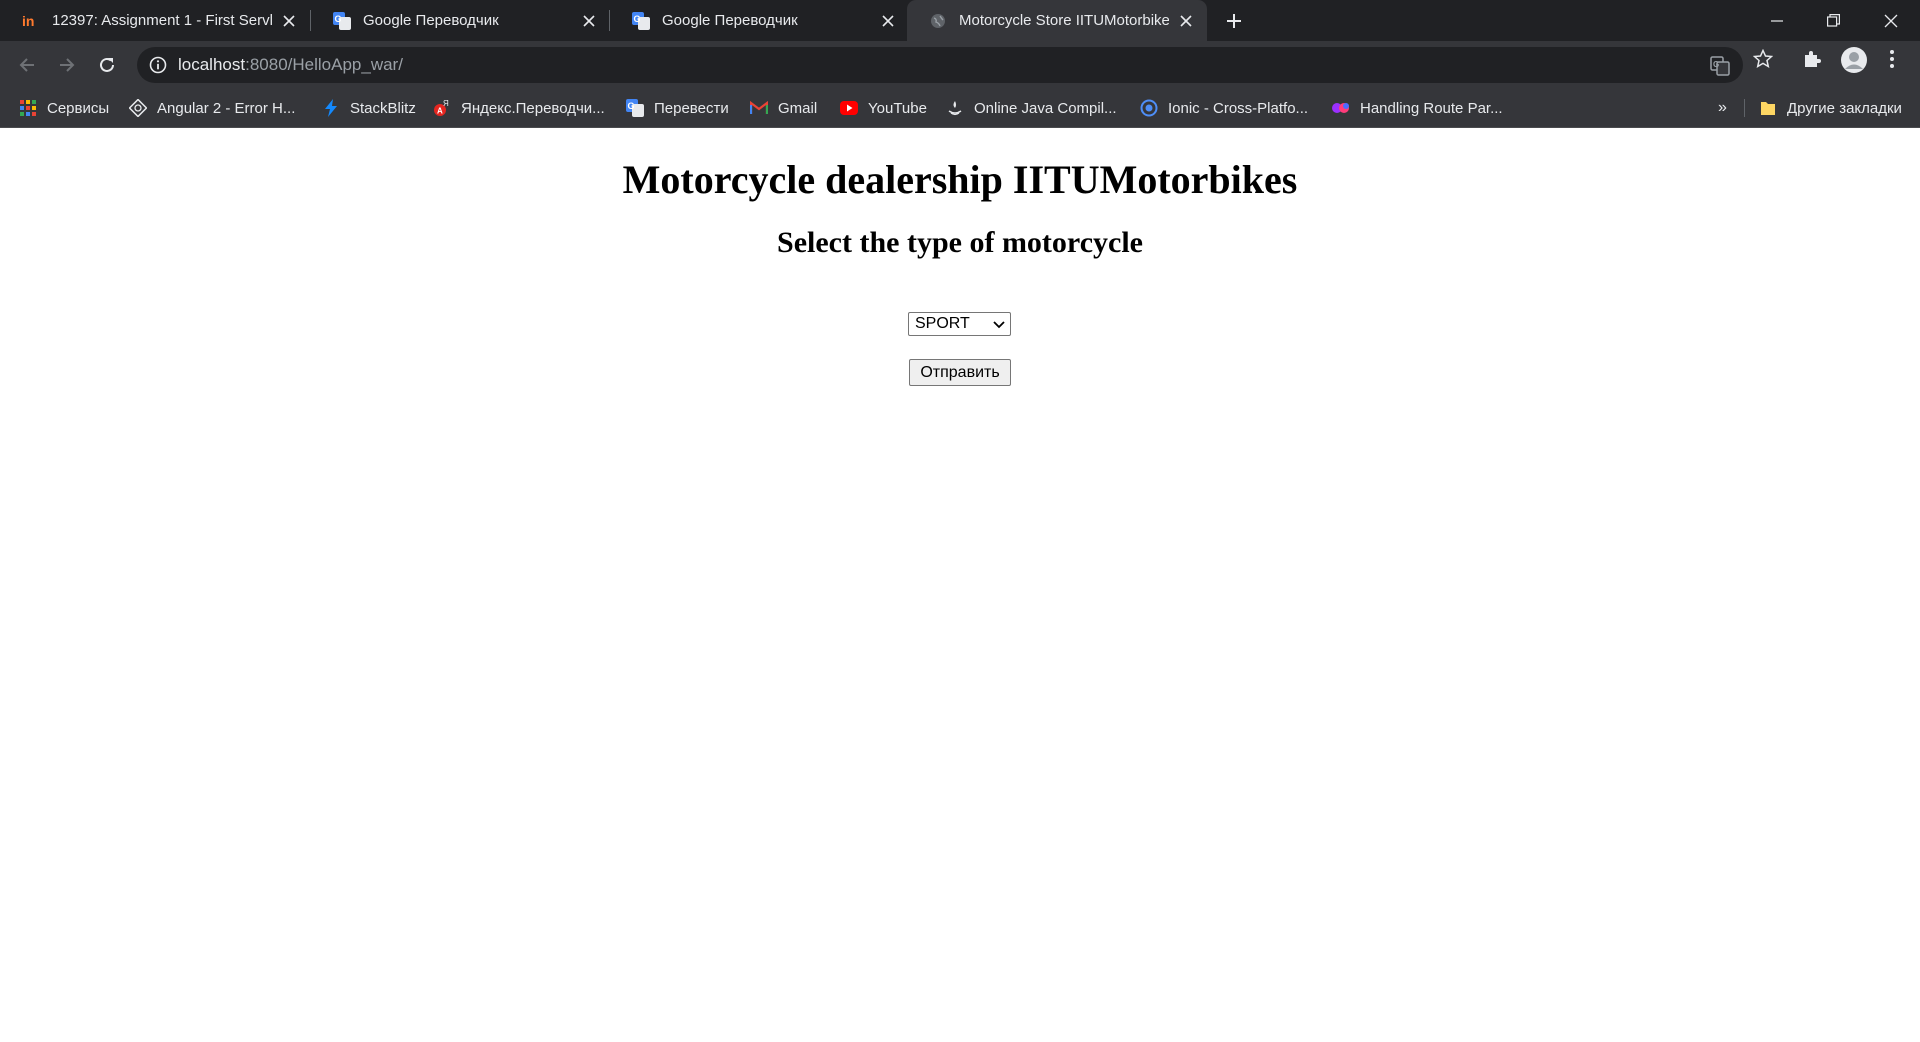 The height and width of the screenshot is (1042, 1920). I want to click on profile-avatar, so click(1854, 60).